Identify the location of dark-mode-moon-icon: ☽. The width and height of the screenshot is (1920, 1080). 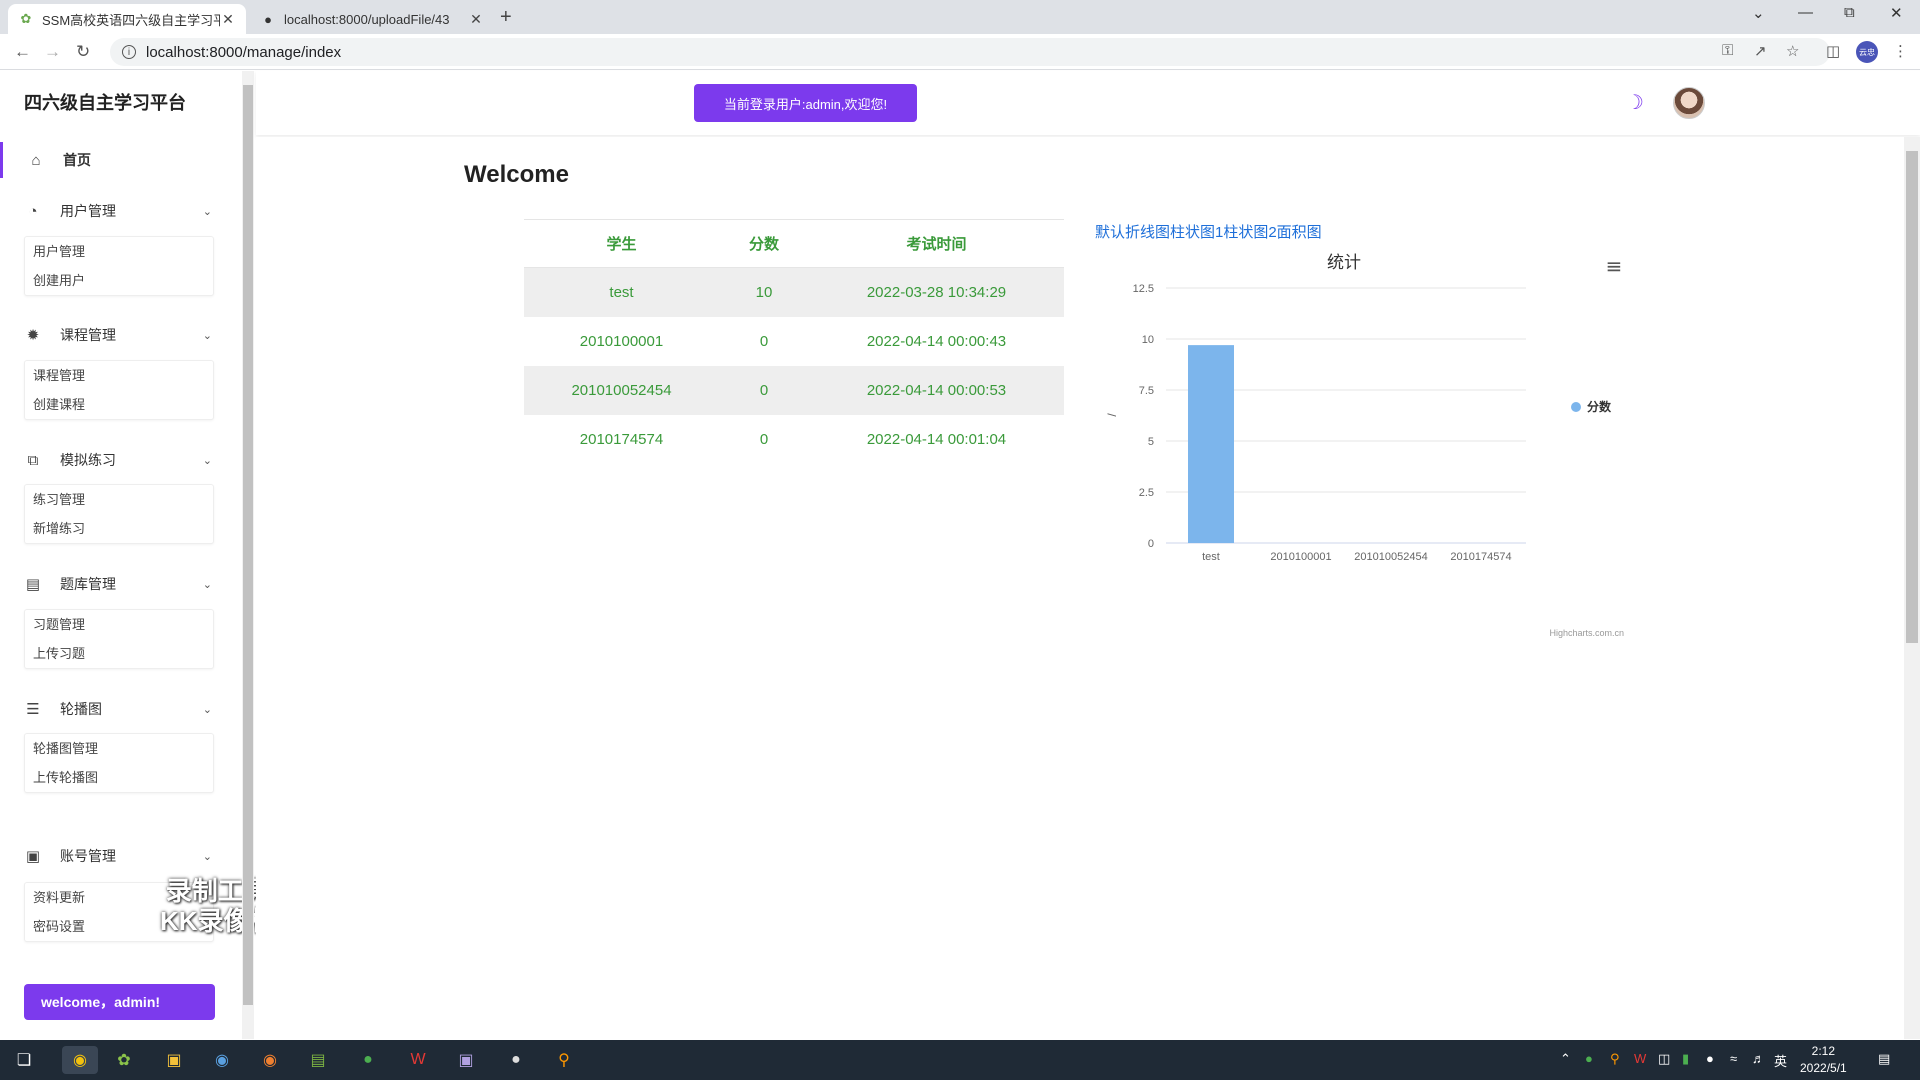
(1635, 102).